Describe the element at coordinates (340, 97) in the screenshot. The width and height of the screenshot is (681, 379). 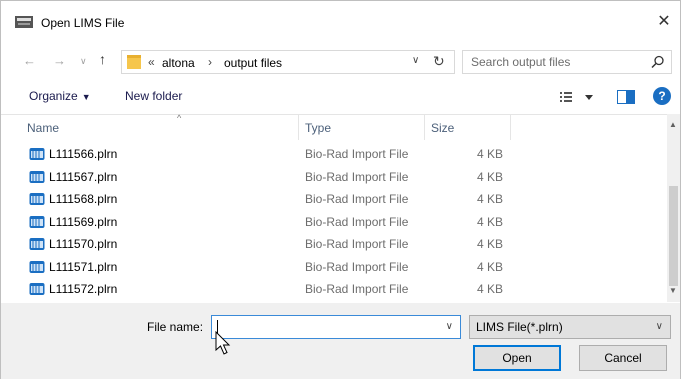
I see `command-bar: Organize ▼ New folder ?` at that location.